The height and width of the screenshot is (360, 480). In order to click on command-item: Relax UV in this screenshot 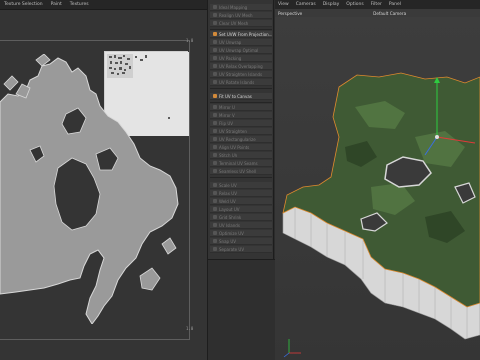, I will do `click(241, 193)`.